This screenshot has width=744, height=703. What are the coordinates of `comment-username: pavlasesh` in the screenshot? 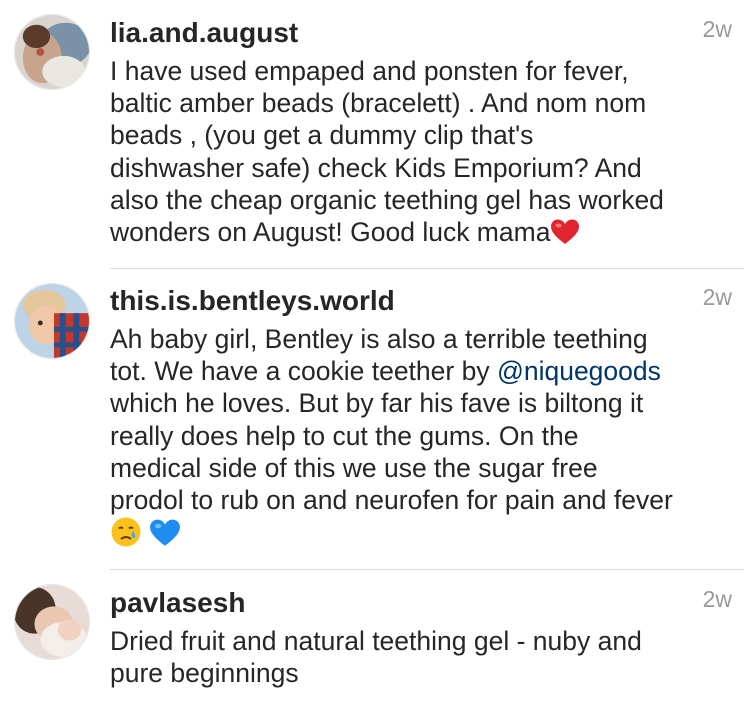 It's located at (177, 603).